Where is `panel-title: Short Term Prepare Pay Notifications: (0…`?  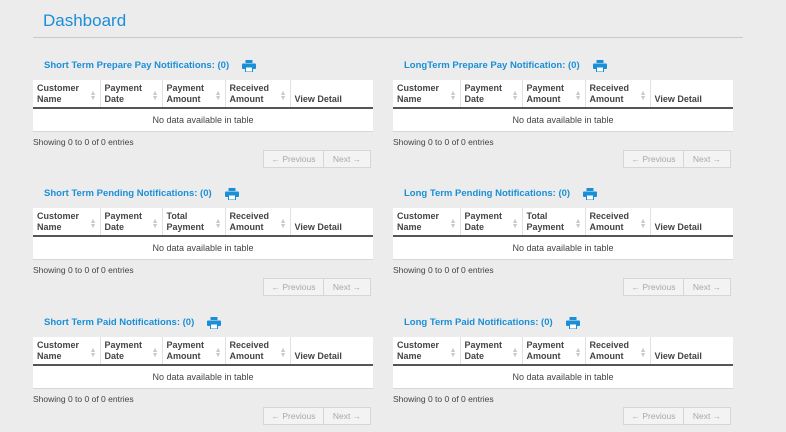 panel-title: Short Term Prepare Pay Notifications: (0… is located at coordinates (137, 65).